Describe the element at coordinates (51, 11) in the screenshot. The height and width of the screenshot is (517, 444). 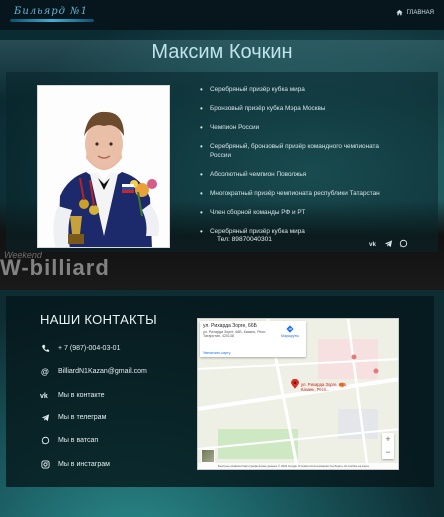
I see `logo-text: Бильярд №1` at that location.